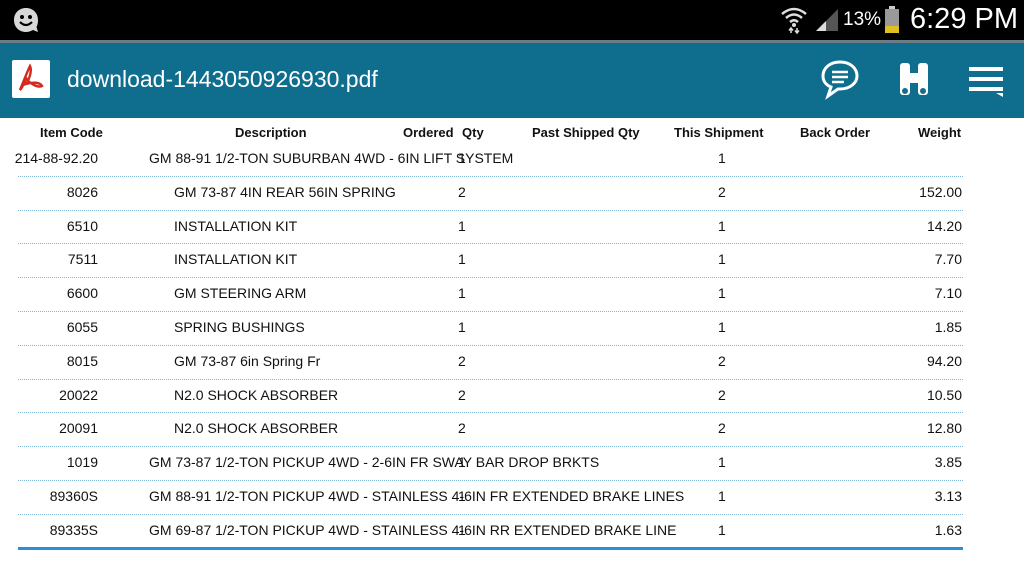 The width and height of the screenshot is (1024, 576). I want to click on header-weight: Weight, so click(940, 132).